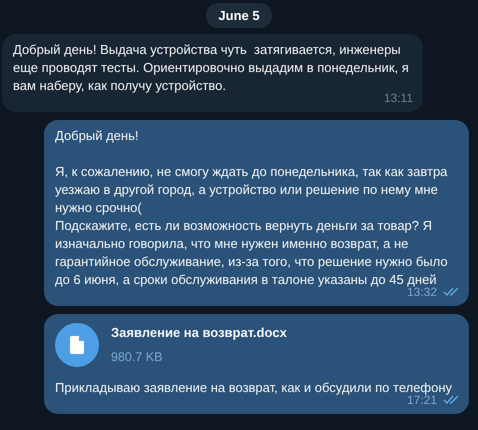  What do you see at coordinates (254, 387) in the screenshot?
I see `message-text: Прикладываю заявление на возврат, как и обсудили по телефону` at bounding box center [254, 387].